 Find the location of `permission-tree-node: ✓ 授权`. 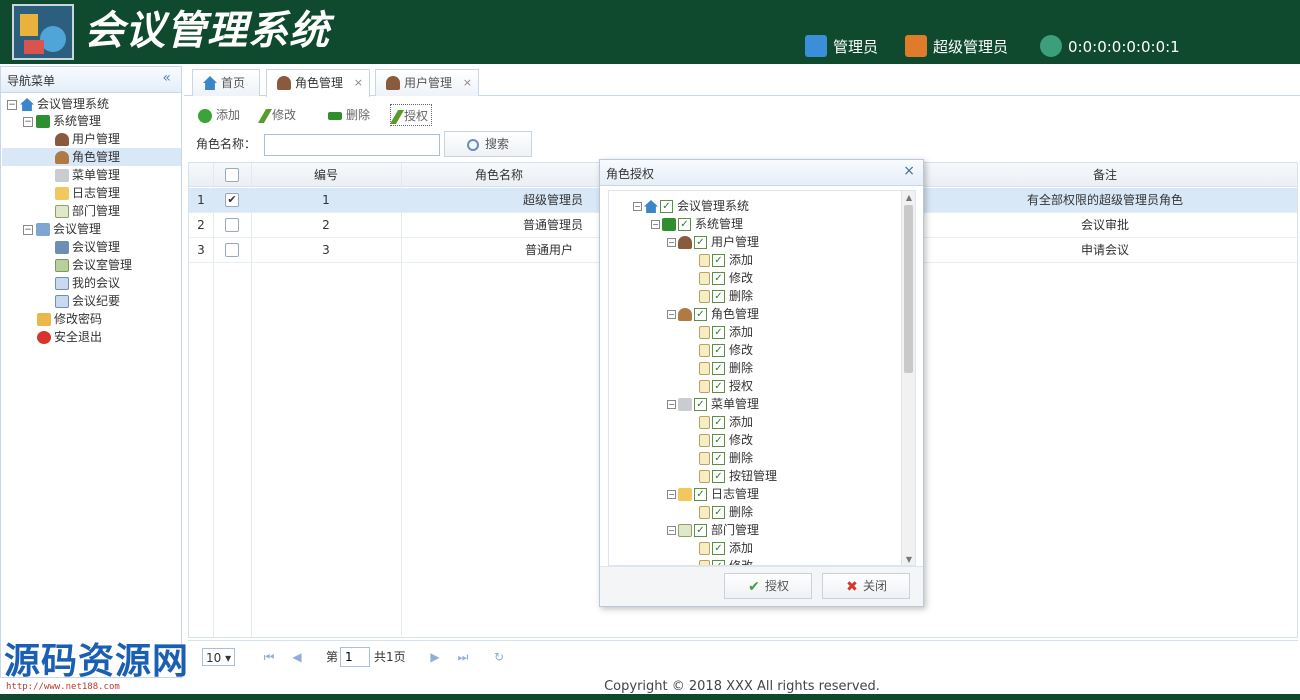

permission-tree-node: ✓ 授权 is located at coordinates (726, 386).